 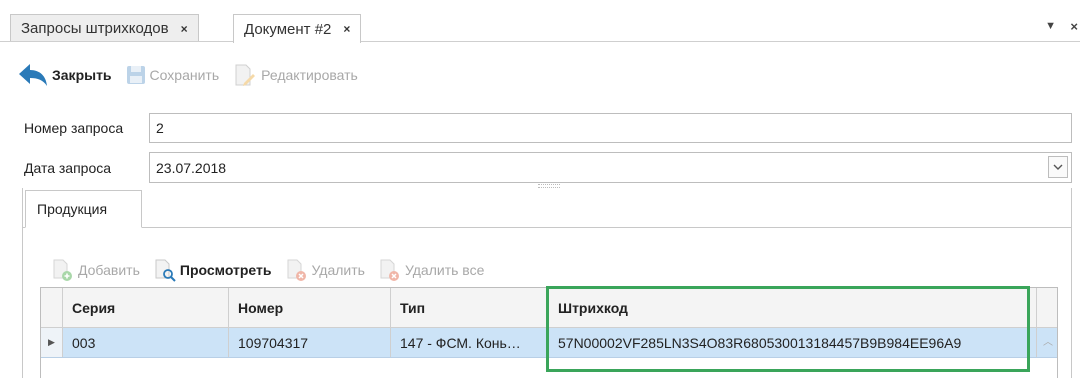 I want to click on tab-products-label: Продукция, so click(x=72, y=209).